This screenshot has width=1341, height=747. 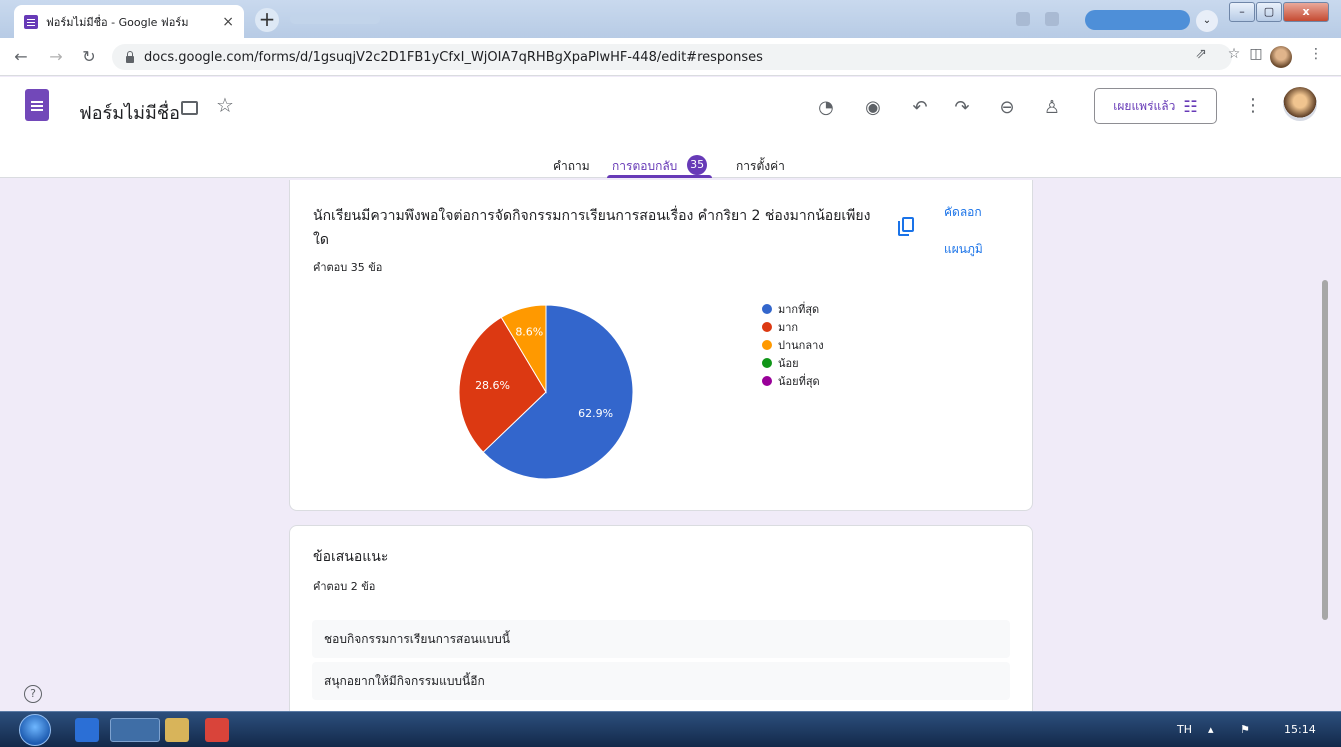 I want to click on bookmark-star-icon: ☆, so click(x=1234, y=54).